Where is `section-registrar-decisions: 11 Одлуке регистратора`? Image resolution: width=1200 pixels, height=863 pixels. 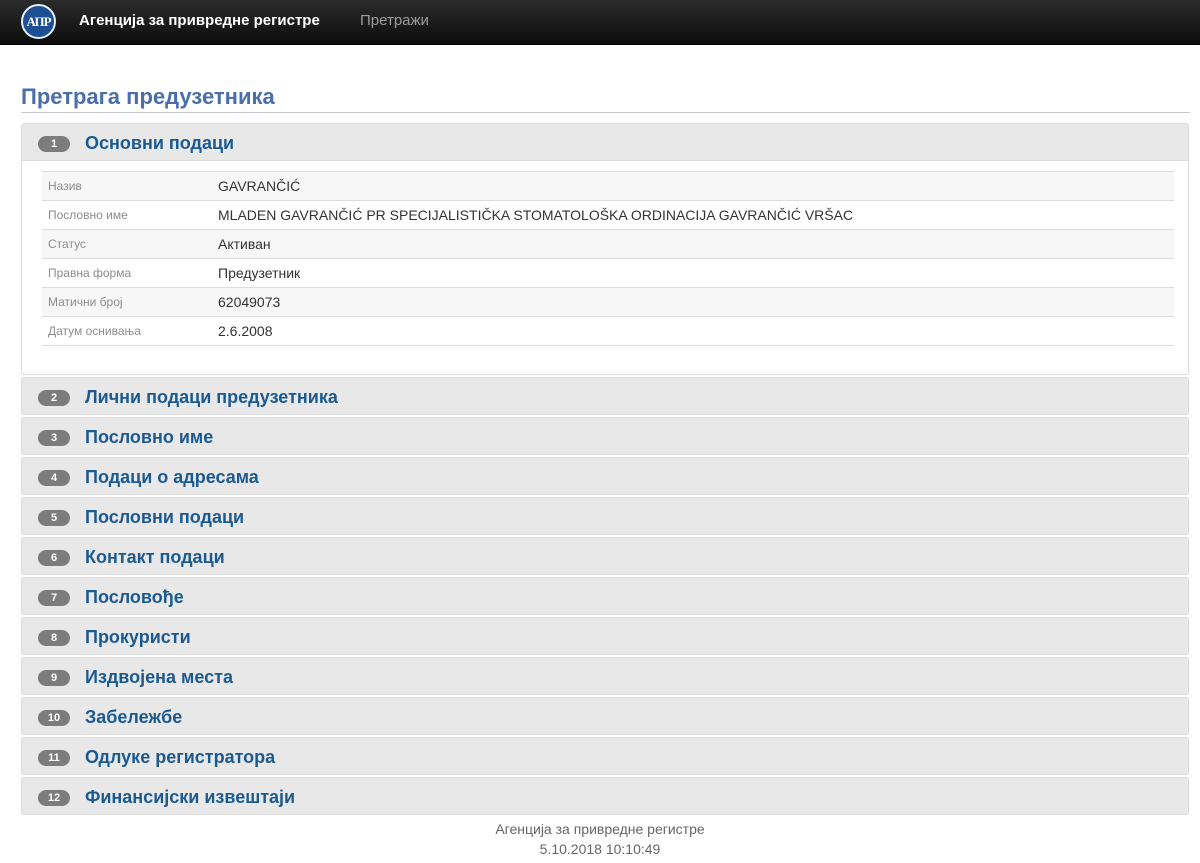
section-registrar-decisions: 11 Одлуке регистратора is located at coordinates (605, 756).